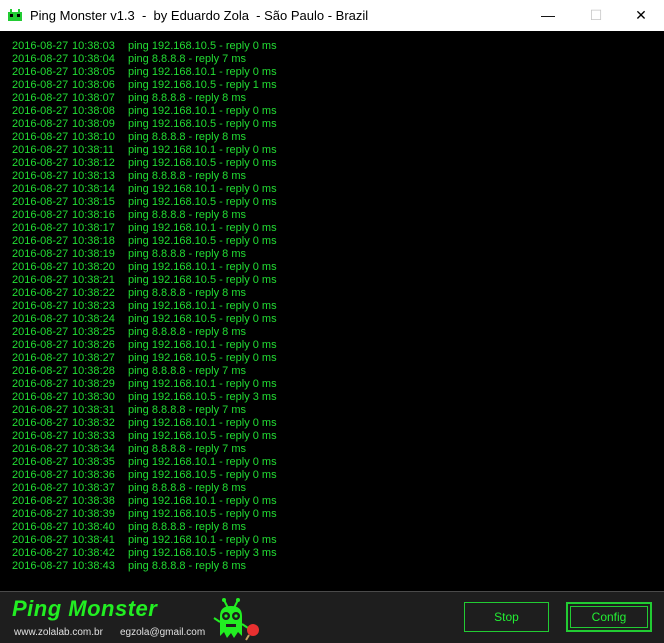 The image size is (664, 643). Describe the element at coordinates (93, 306) in the screenshot. I see `log-time: 10:38:23` at that location.